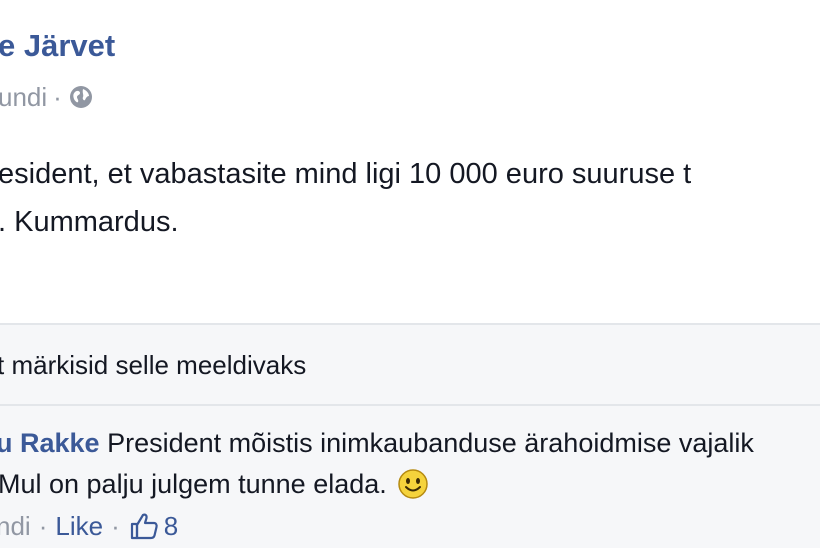 The image size is (820, 548). What do you see at coordinates (153, 365) in the screenshot?
I see `likes-summary-text: t märkisid selle meeldivaks` at bounding box center [153, 365].